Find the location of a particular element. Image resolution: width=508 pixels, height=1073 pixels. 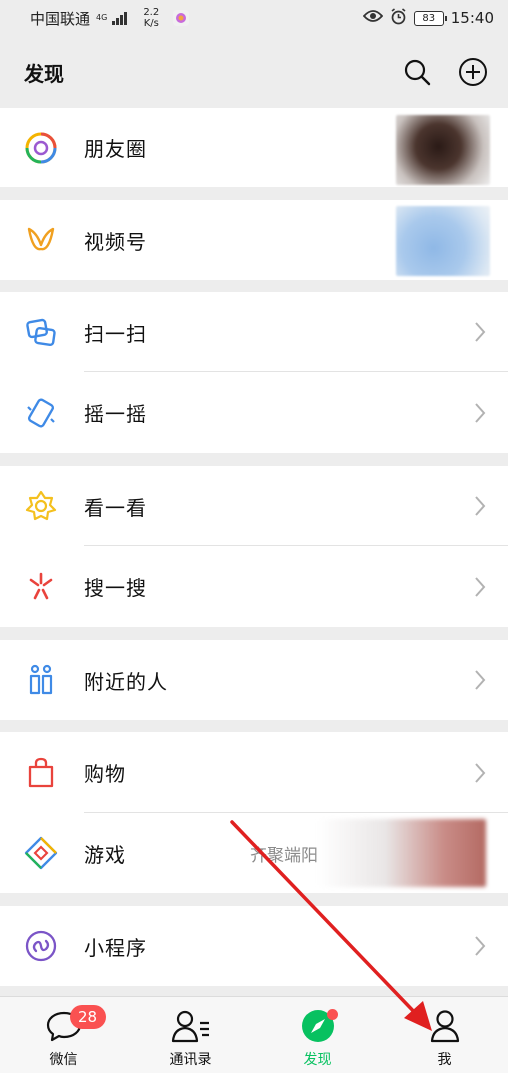

scan-icon is located at coordinates (41, 332).